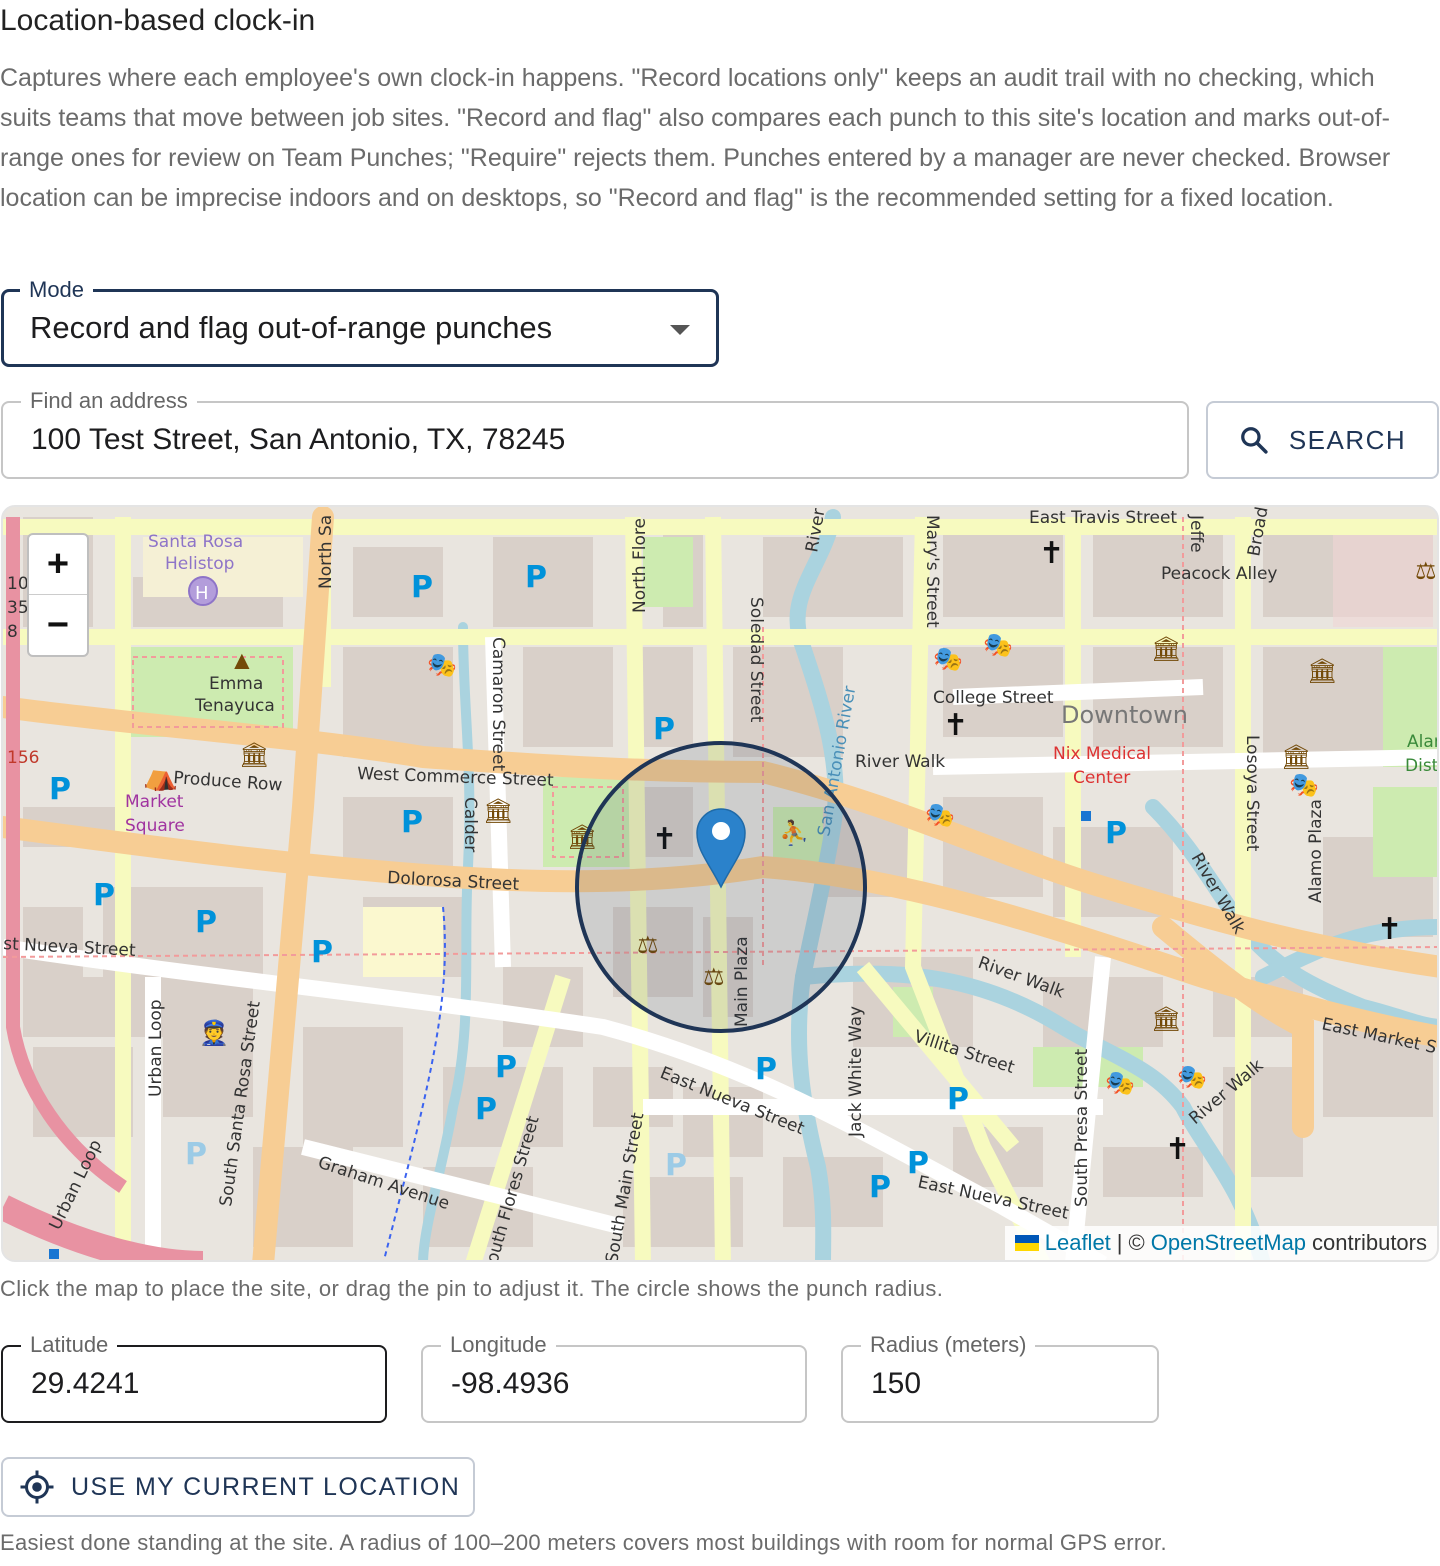 The image size is (1440, 1566). What do you see at coordinates (158, 20) in the screenshot?
I see `section-title: Location-based clock-in` at bounding box center [158, 20].